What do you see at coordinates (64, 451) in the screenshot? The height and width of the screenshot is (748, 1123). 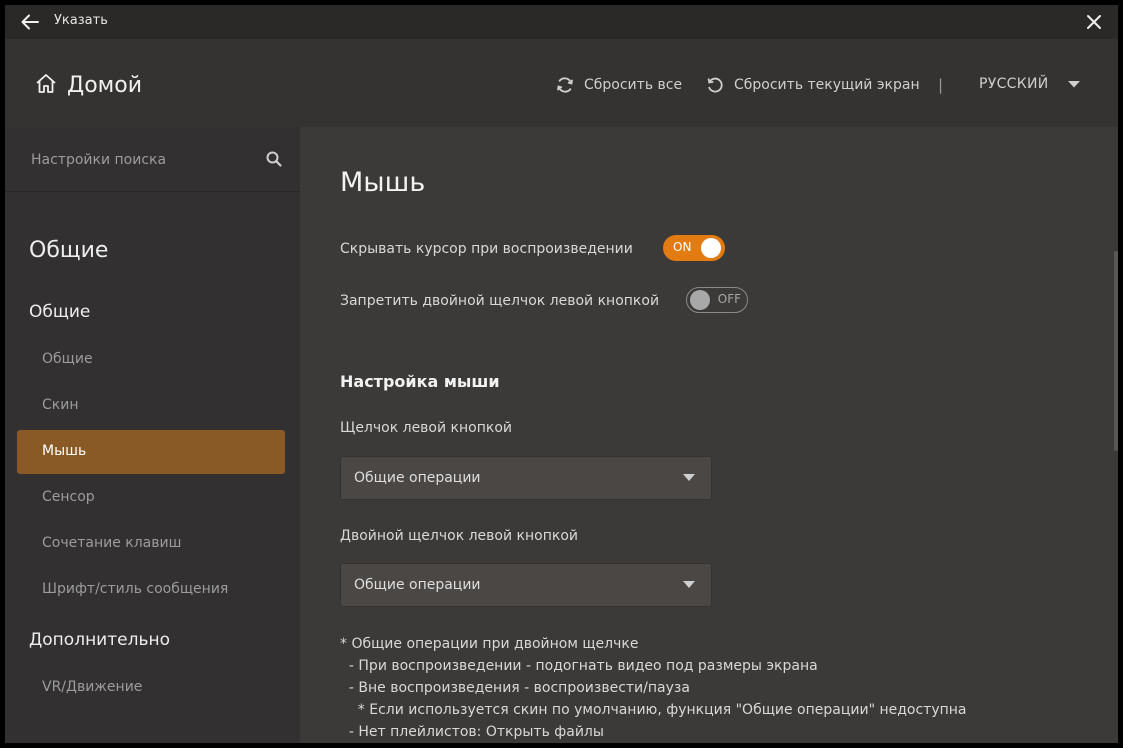 I see `sidebar-item-label: Мышь` at bounding box center [64, 451].